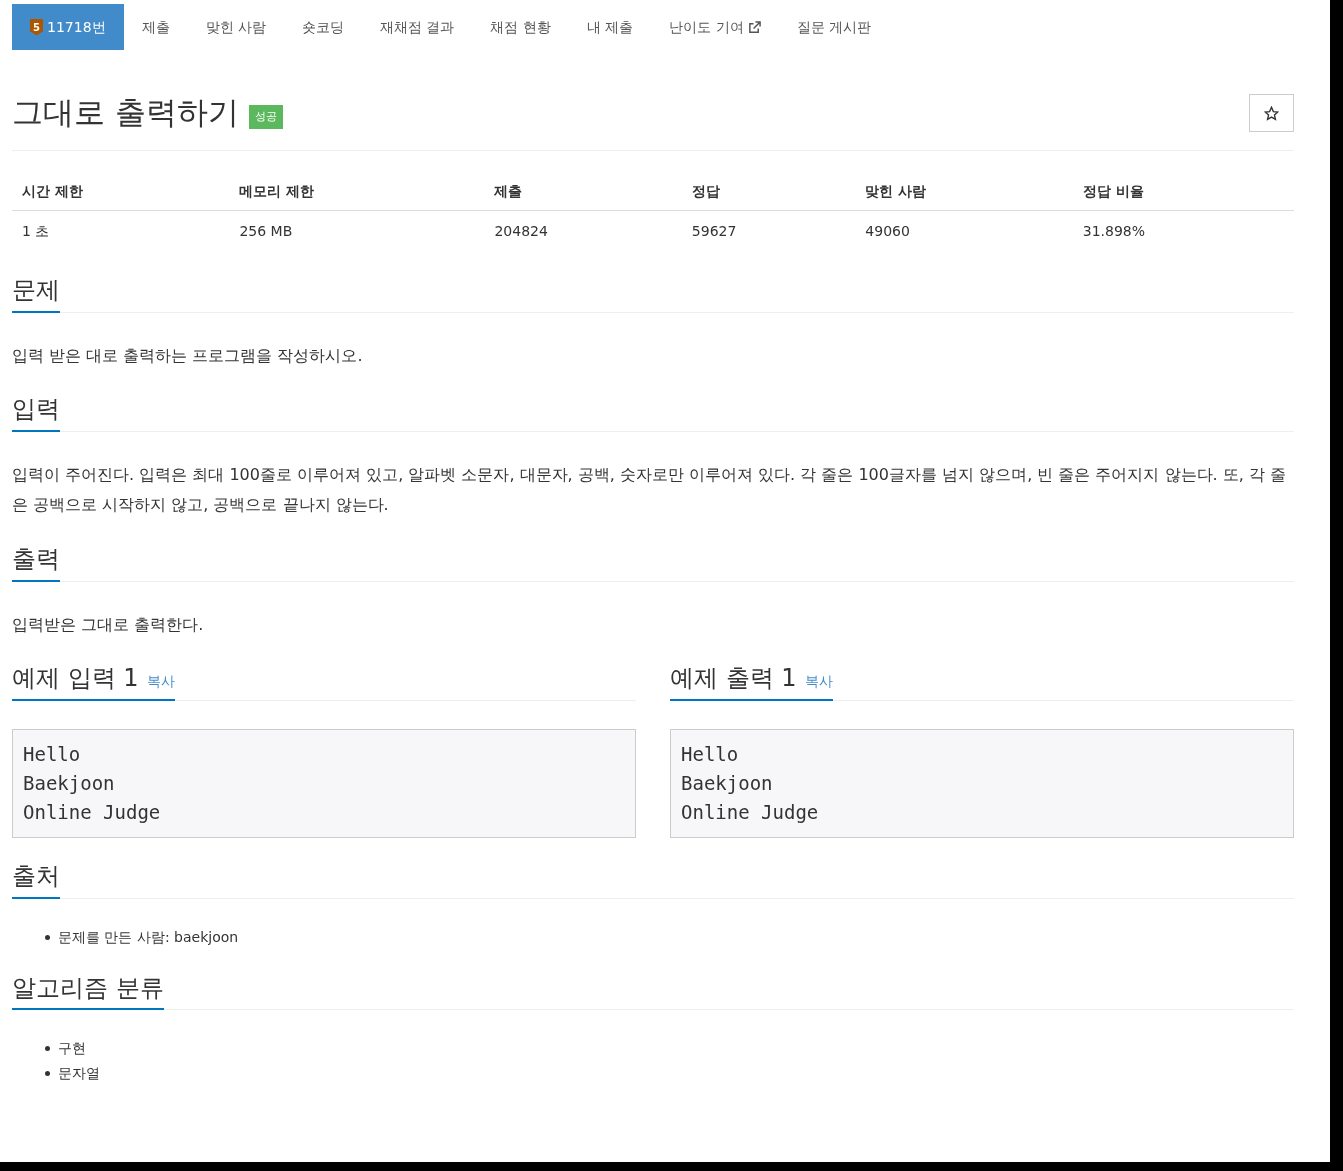  Describe the element at coordinates (36, 413) in the screenshot. I see `section-heading: 입력` at that location.